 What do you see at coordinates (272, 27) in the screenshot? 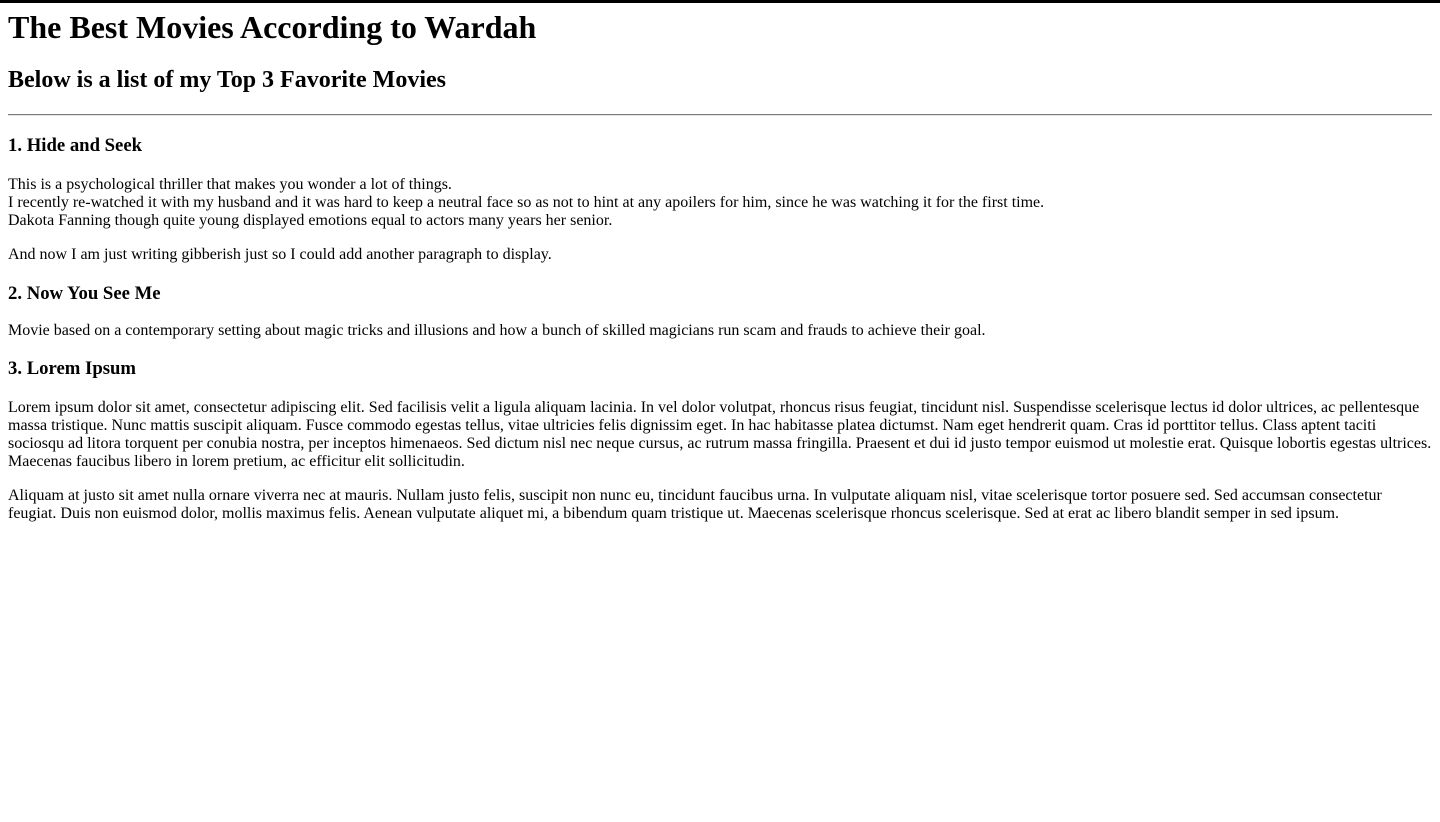
I see `page-title: The Best Movies According to Wardah` at bounding box center [272, 27].